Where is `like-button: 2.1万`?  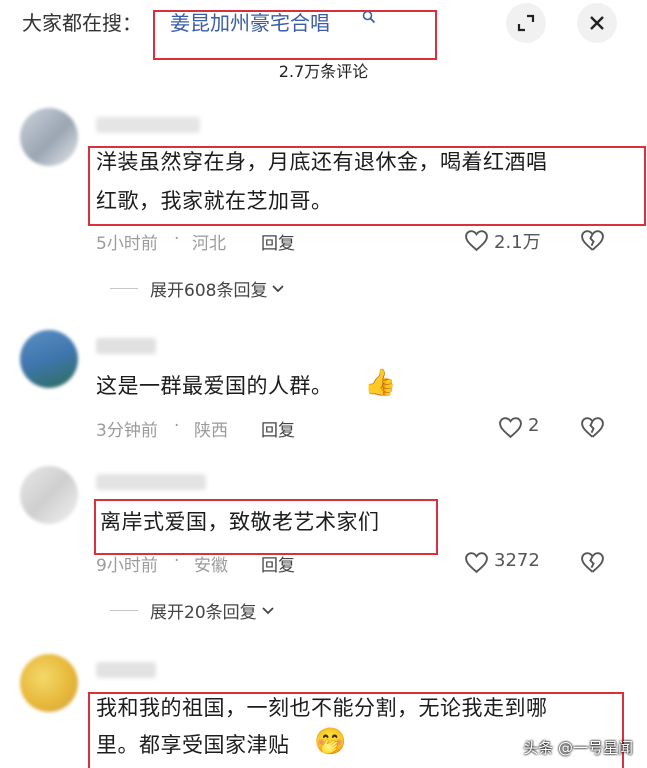
like-button: 2.1万 is located at coordinates (504, 241).